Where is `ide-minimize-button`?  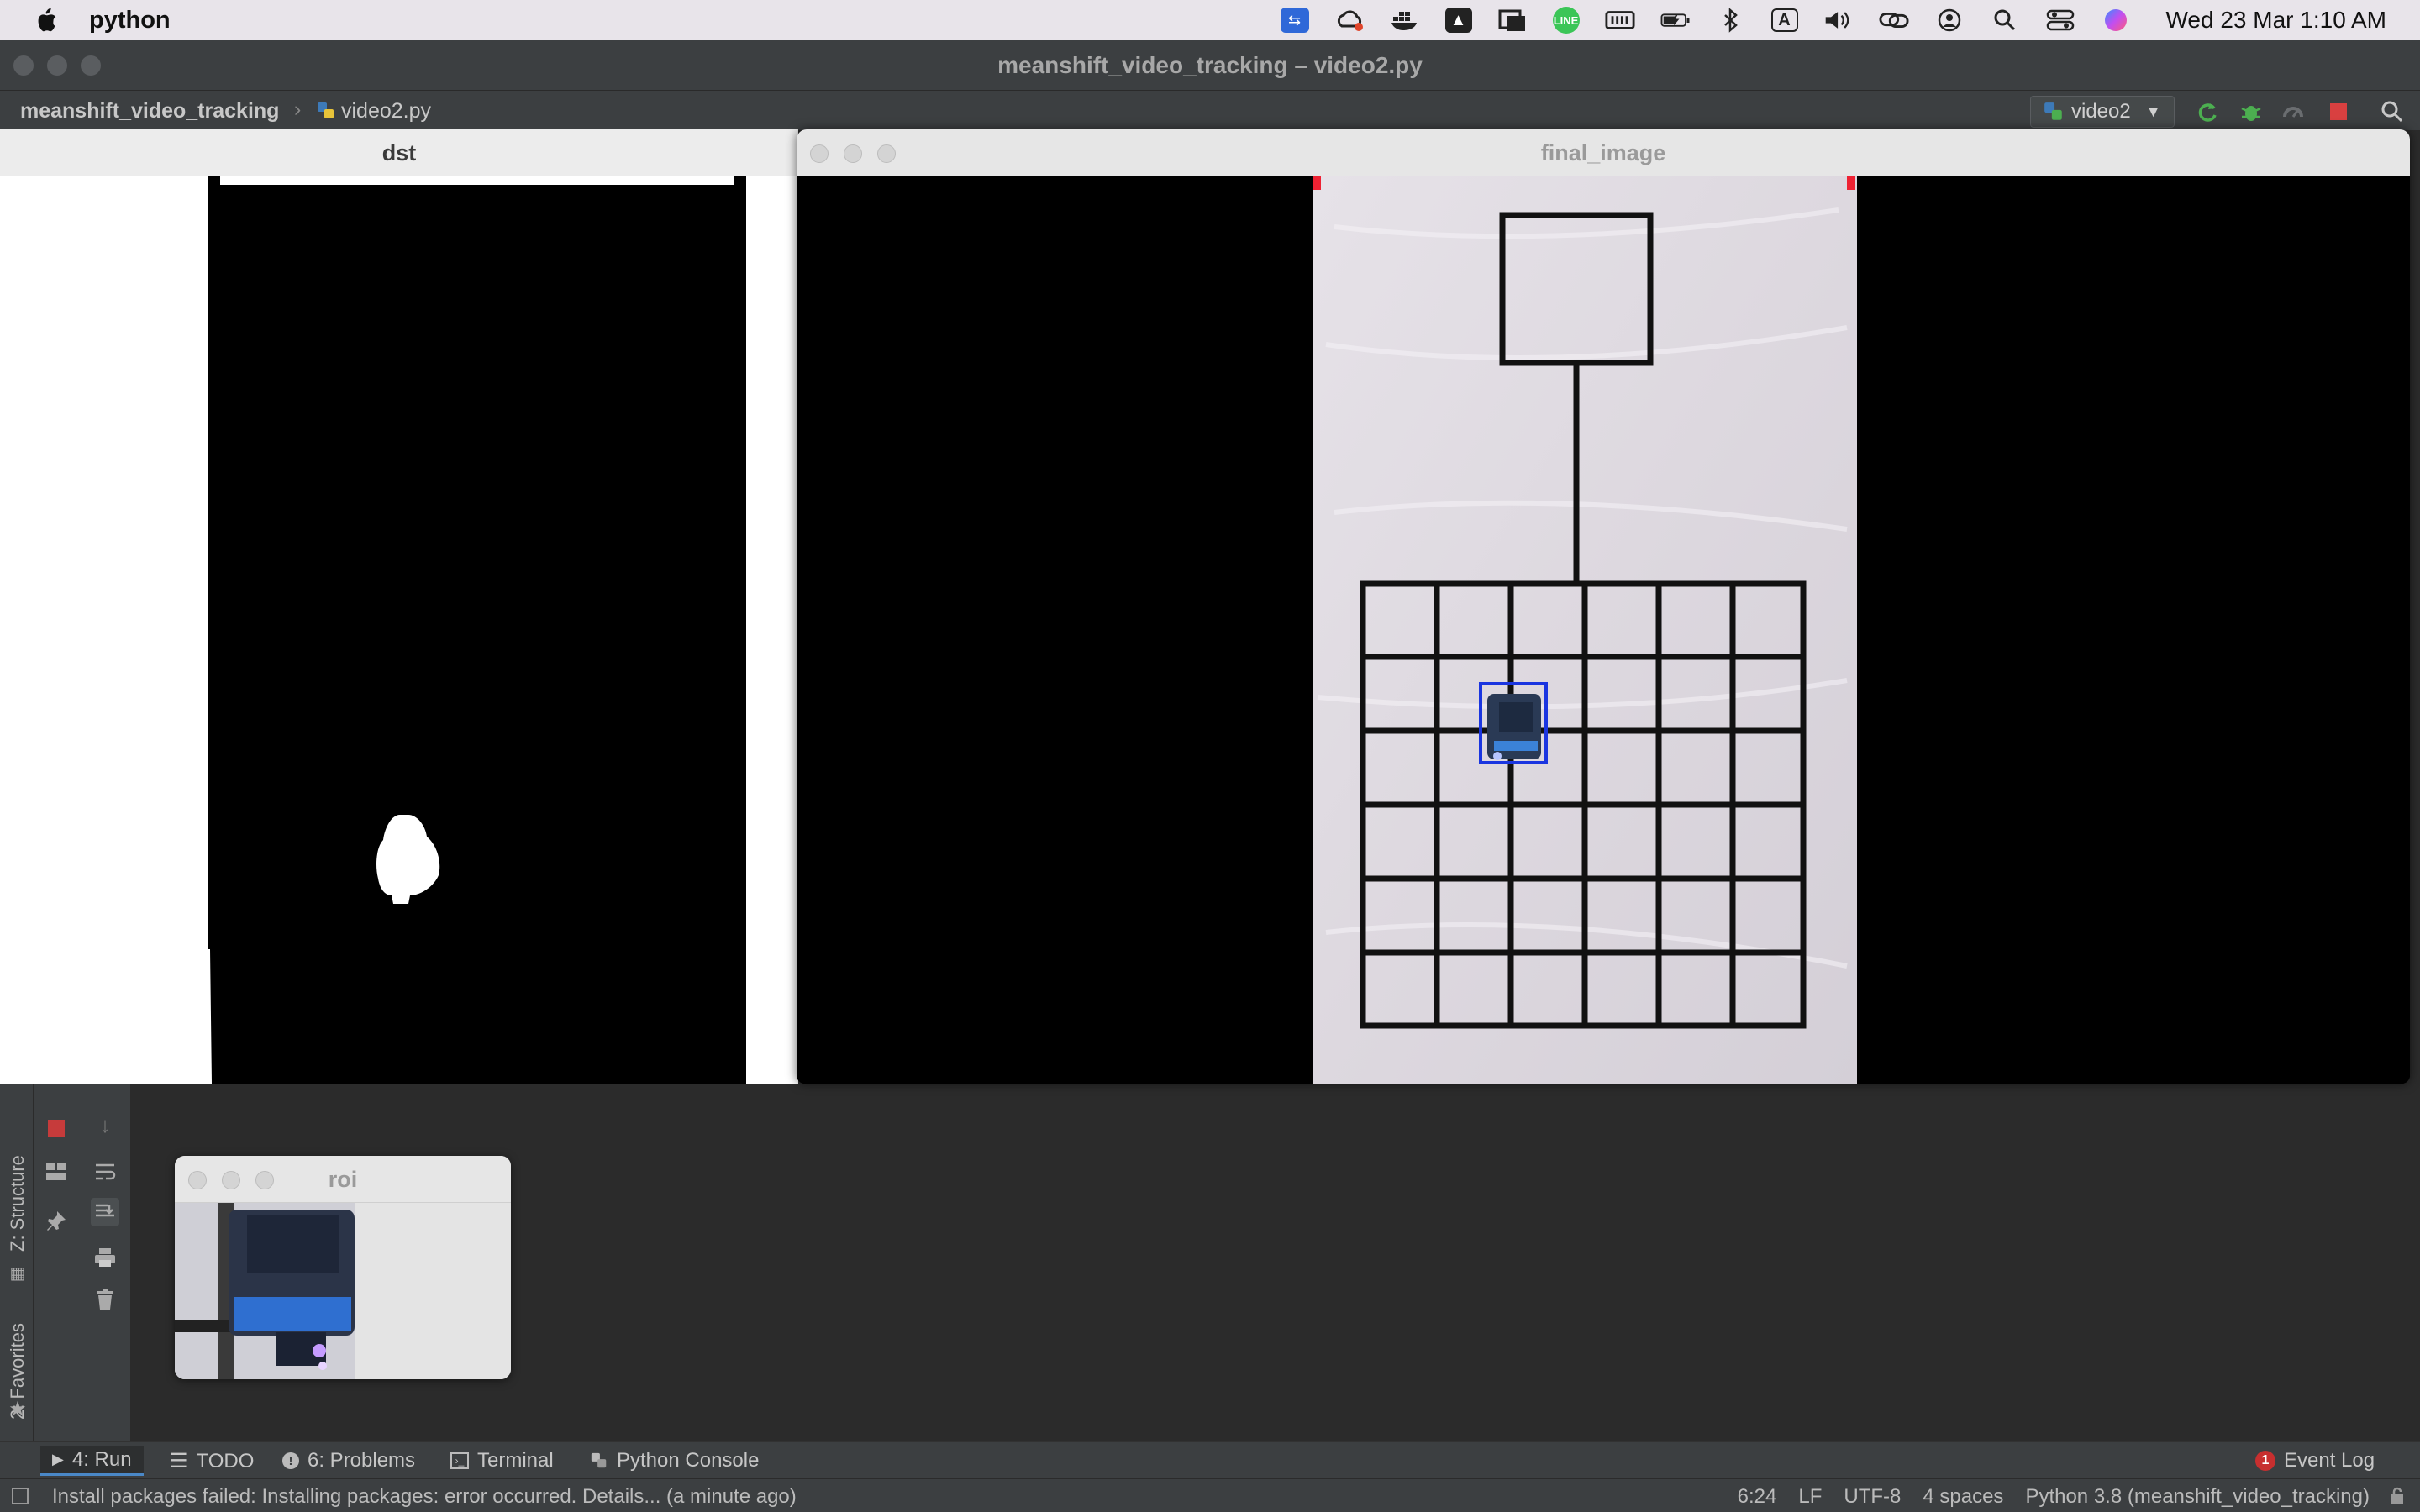
ide-minimize-button is located at coordinates (57, 65).